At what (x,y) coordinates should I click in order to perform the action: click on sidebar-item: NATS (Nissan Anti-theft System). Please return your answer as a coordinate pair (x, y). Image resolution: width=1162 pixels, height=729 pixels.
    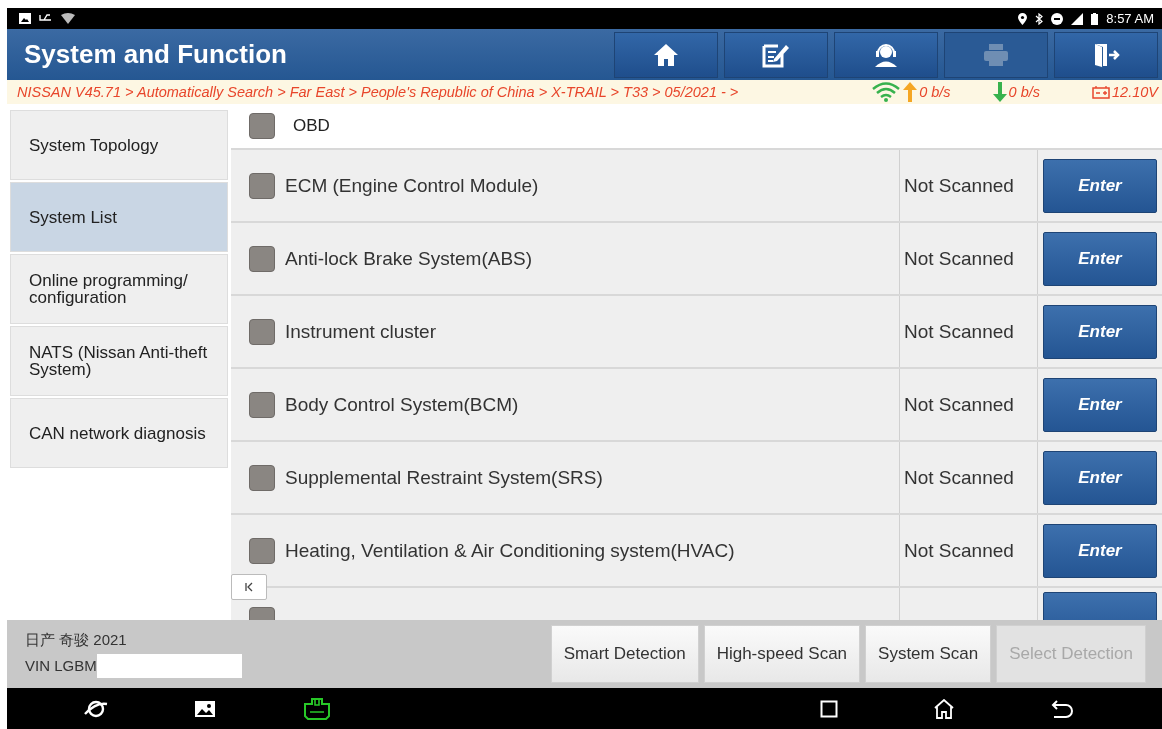
    Looking at the image, I should click on (119, 361).